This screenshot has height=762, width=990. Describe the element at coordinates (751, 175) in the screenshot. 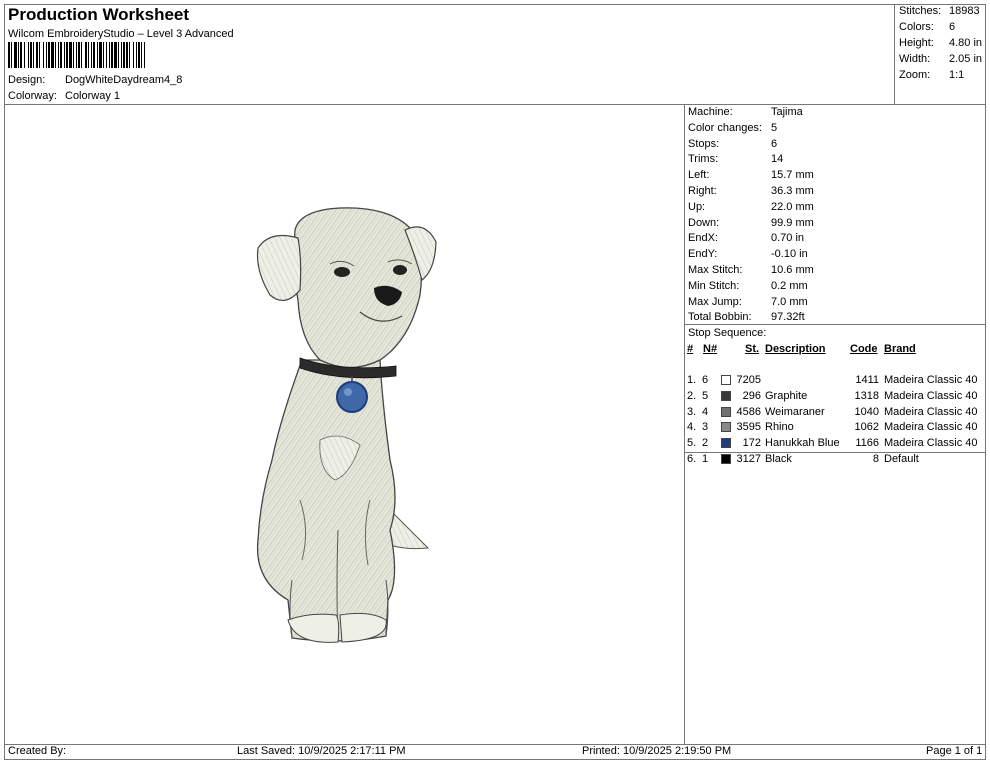

I see `machine-info-row: Left: 15.7 mm` at that location.